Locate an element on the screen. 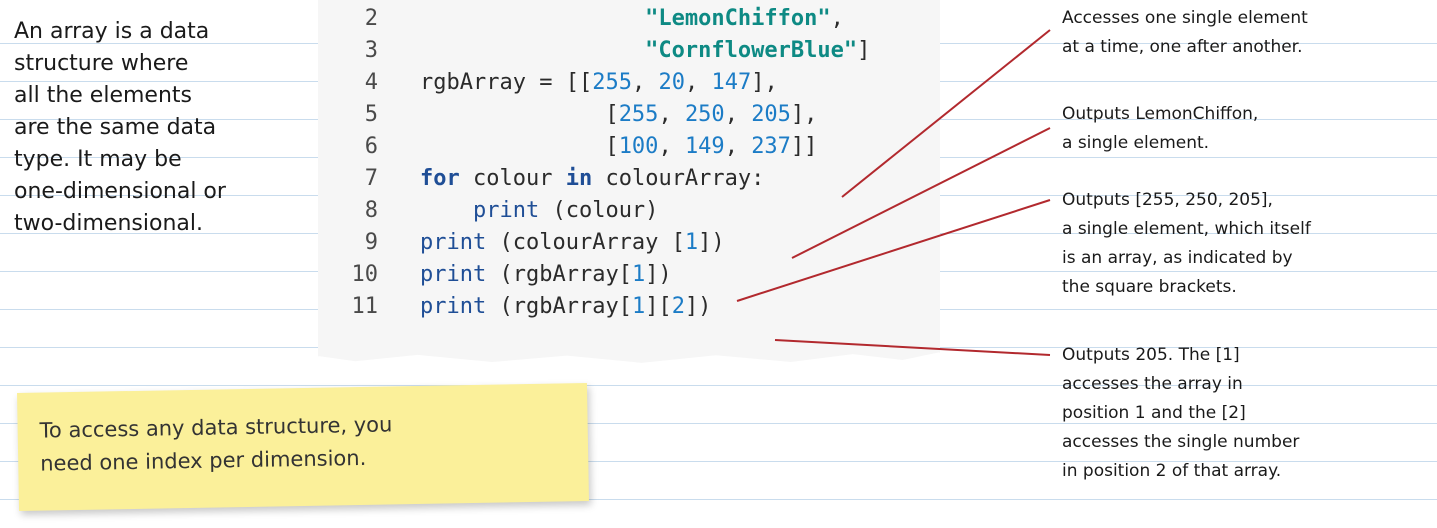 This screenshot has width=1437, height=528. annotation-line: the square brackets. is located at coordinates (1149, 287).